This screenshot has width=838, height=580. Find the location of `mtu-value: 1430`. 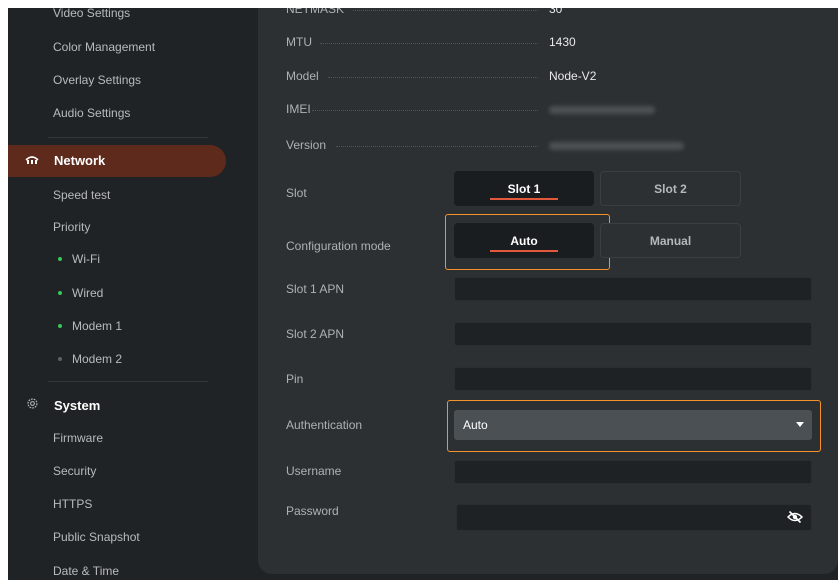

mtu-value: 1430 is located at coordinates (562, 42).